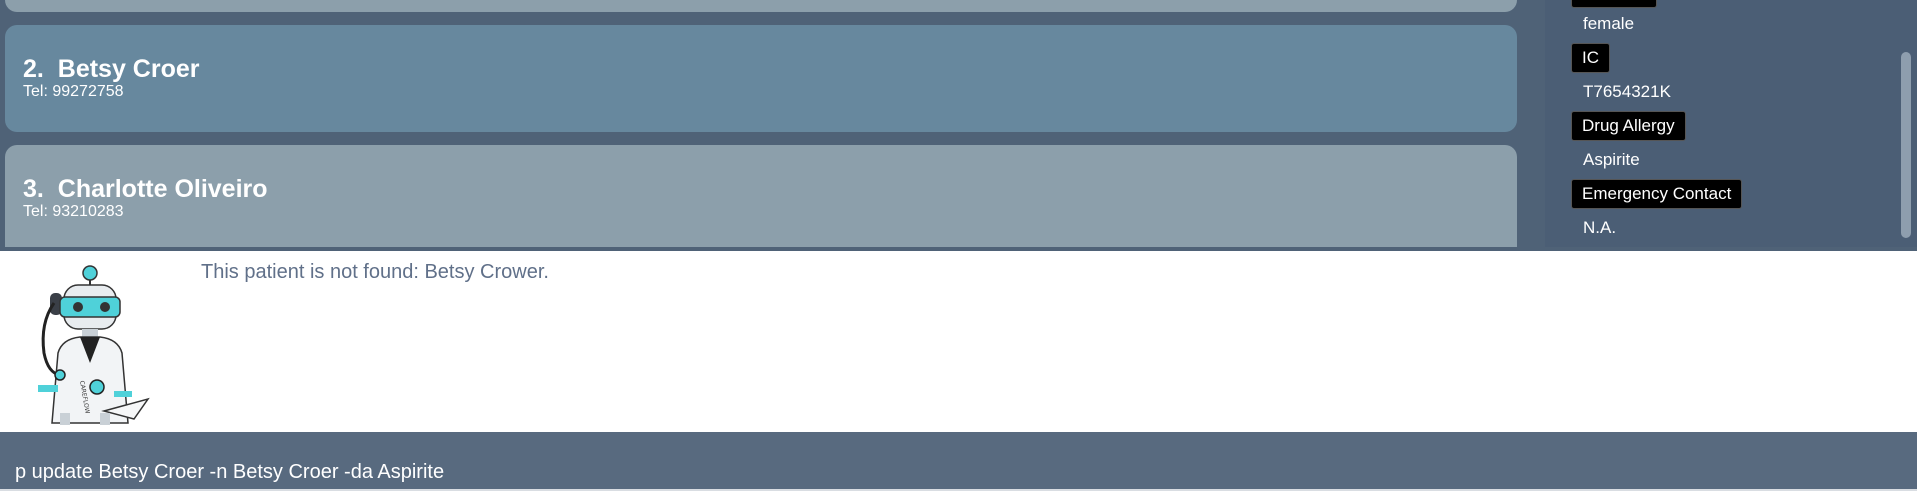  Describe the element at coordinates (955, 472) in the screenshot. I see `command-input` at that location.